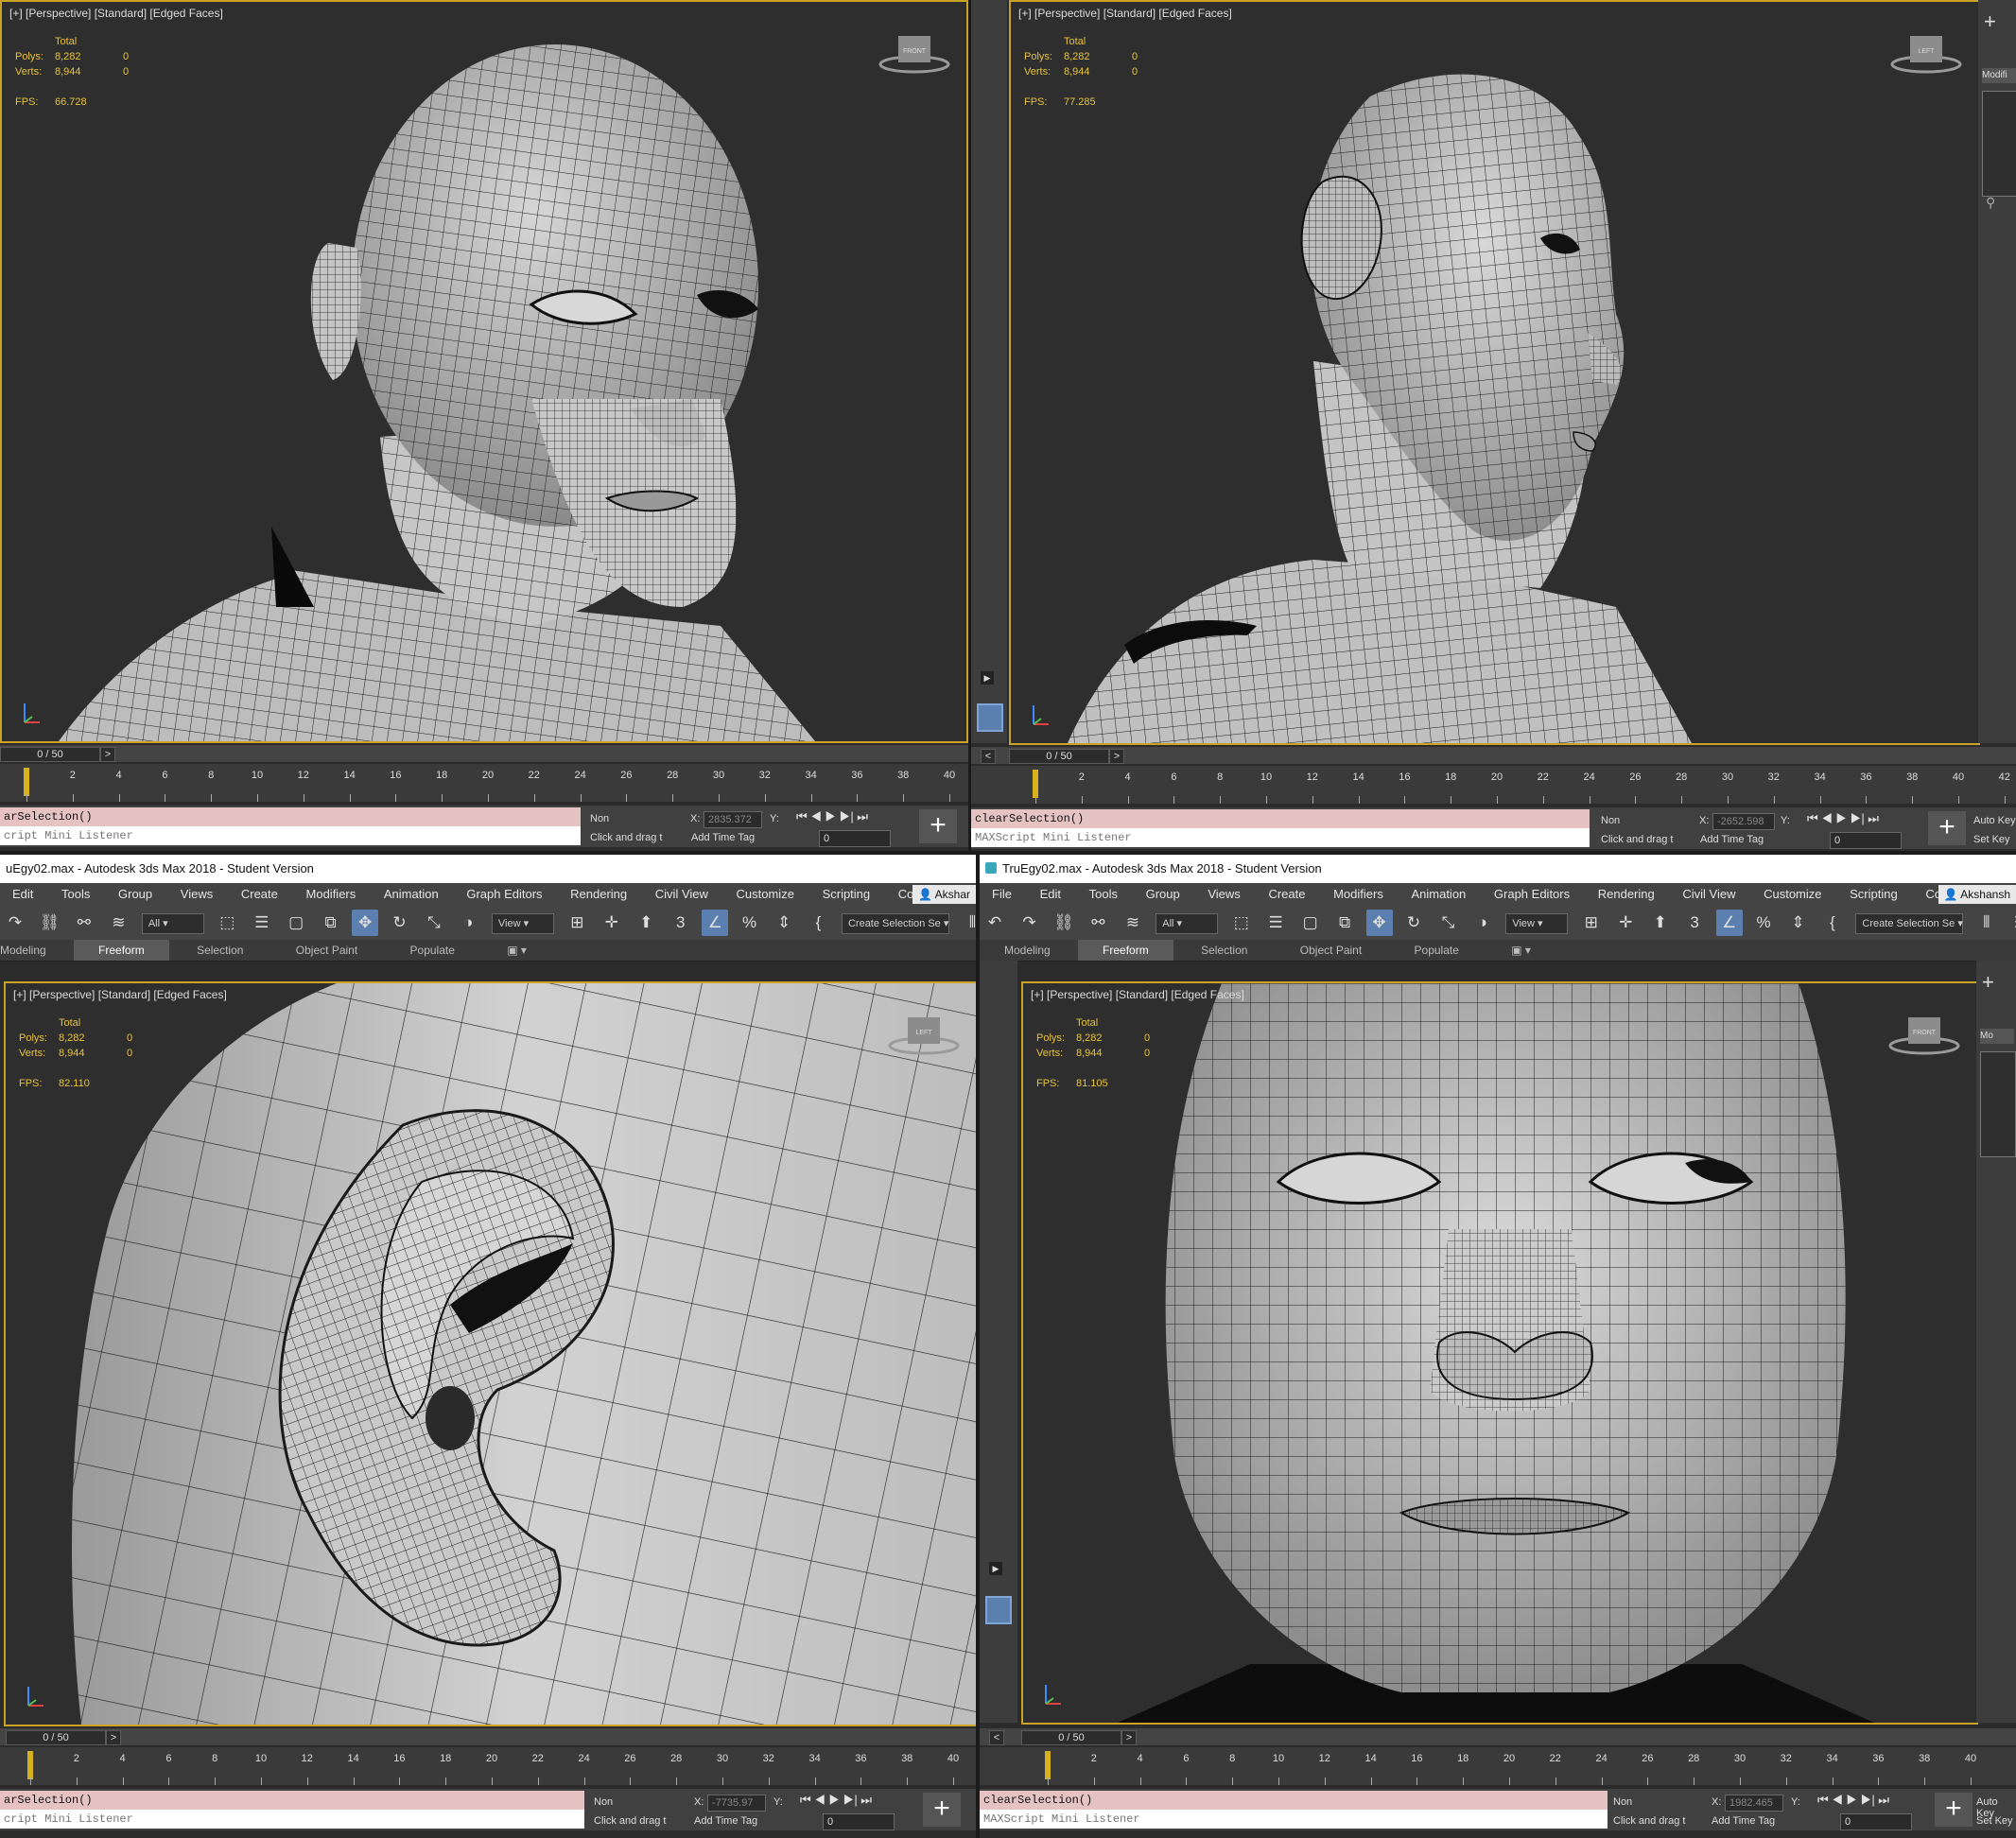 This screenshot has width=2016, height=1838. What do you see at coordinates (1999, 75) in the screenshot?
I see `modify-tab: Modifi` at bounding box center [1999, 75].